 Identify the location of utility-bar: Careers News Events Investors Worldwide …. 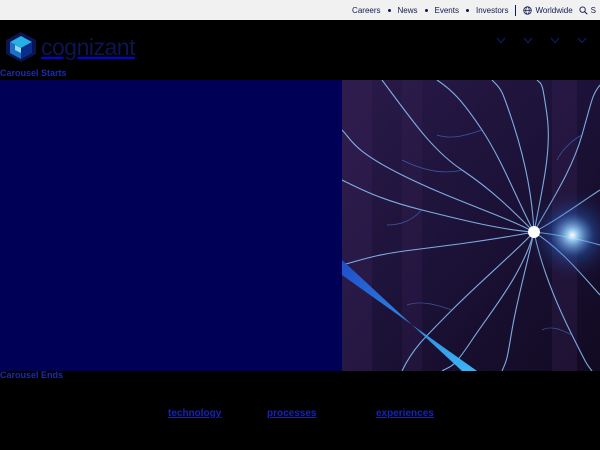
(300, 10).